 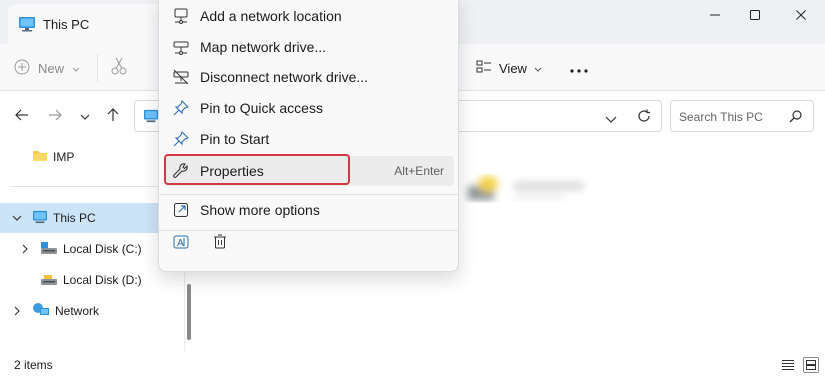 I want to click on minimize-icon, so click(x=715, y=16).